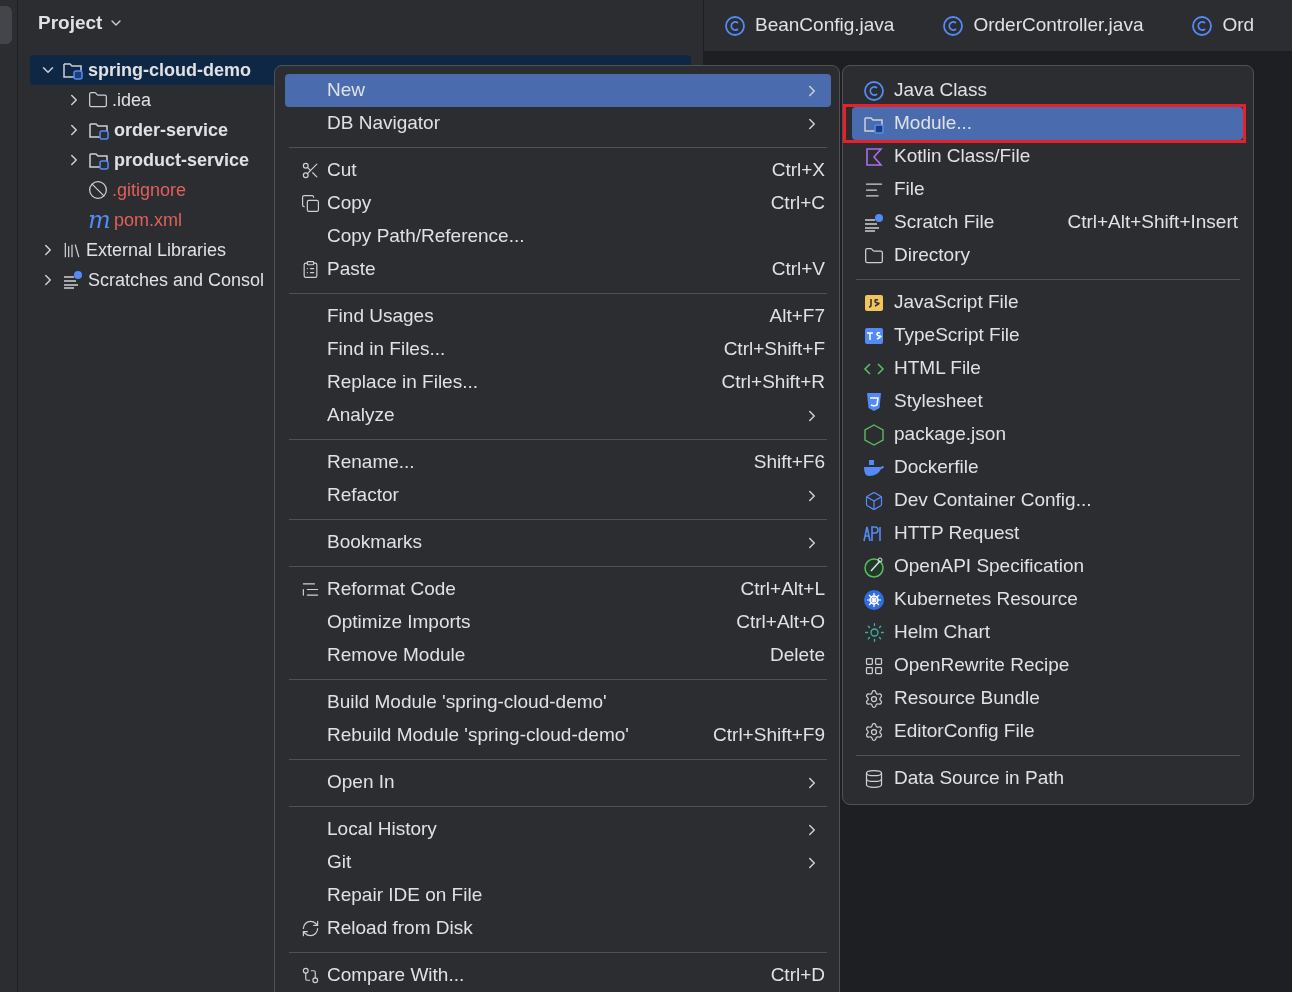 This screenshot has height=992, width=1292. Describe the element at coordinates (797, 975) in the screenshot. I see `shortcut-text: Ctrl+D` at that location.